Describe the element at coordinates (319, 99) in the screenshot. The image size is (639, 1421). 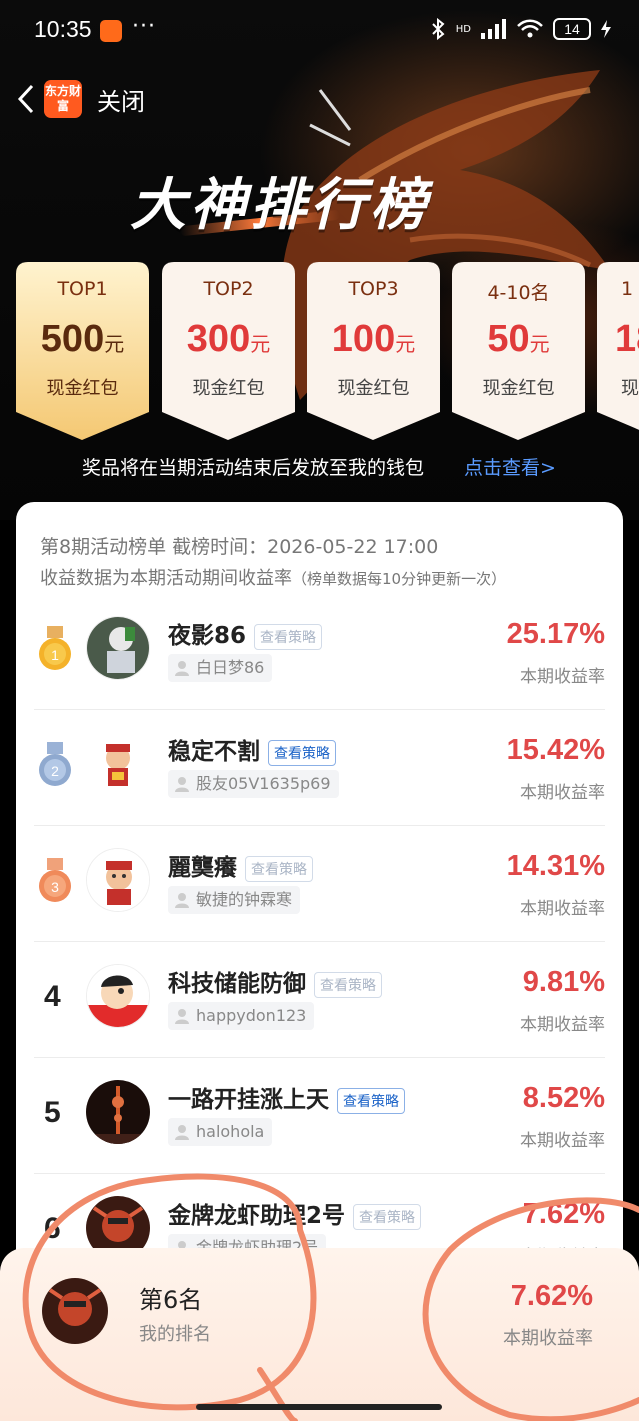
I see `top-nav: 东方财富 关闭` at that location.